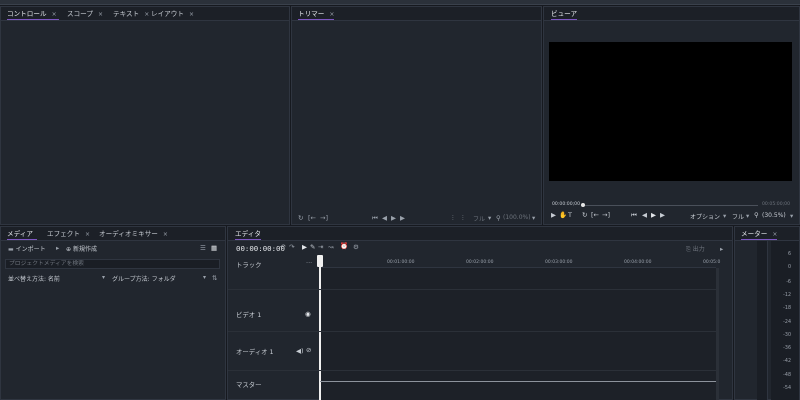 This screenshot has height=400, width=800. What do you see at coordinates (330, 247) in the screenshot?
I see `slip-tool-icon: ↝` at bounding box center [330, 247].